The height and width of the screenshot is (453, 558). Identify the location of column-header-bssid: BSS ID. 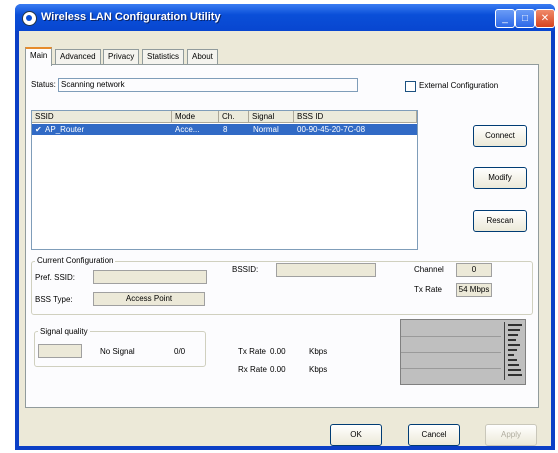
(355, 117).